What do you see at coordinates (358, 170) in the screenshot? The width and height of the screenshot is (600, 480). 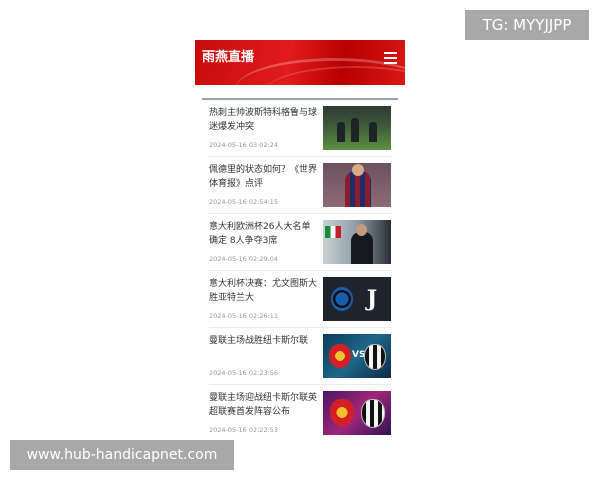 I see `thumbnail-player-head` at bounding box center [358, 170].